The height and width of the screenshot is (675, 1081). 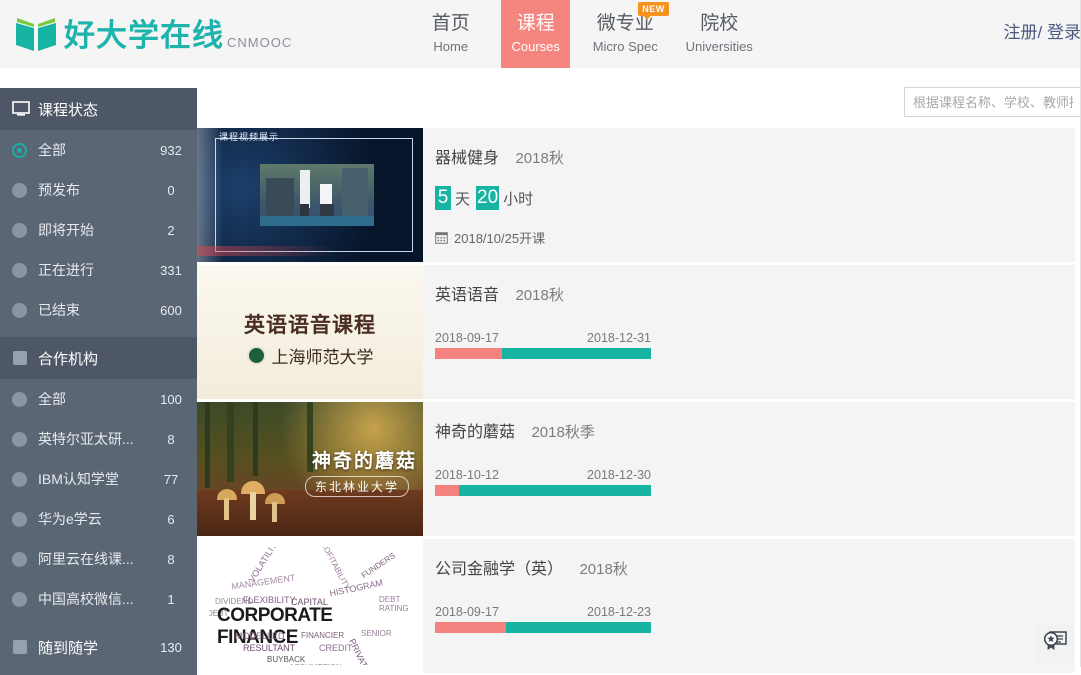 What do you see at coordinates (625, 34) in the screenshot?
I see `nav-item-micro-spec: NEW 微专业 Micro Spec` at bounding box center [625, 34].